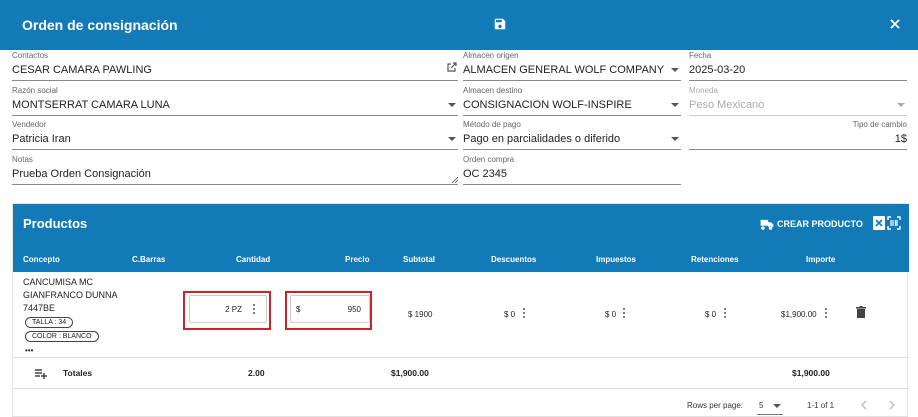 This screenshot has width=918, height=417. I want to click on fecha-label: Fecha, so click(700, 55).